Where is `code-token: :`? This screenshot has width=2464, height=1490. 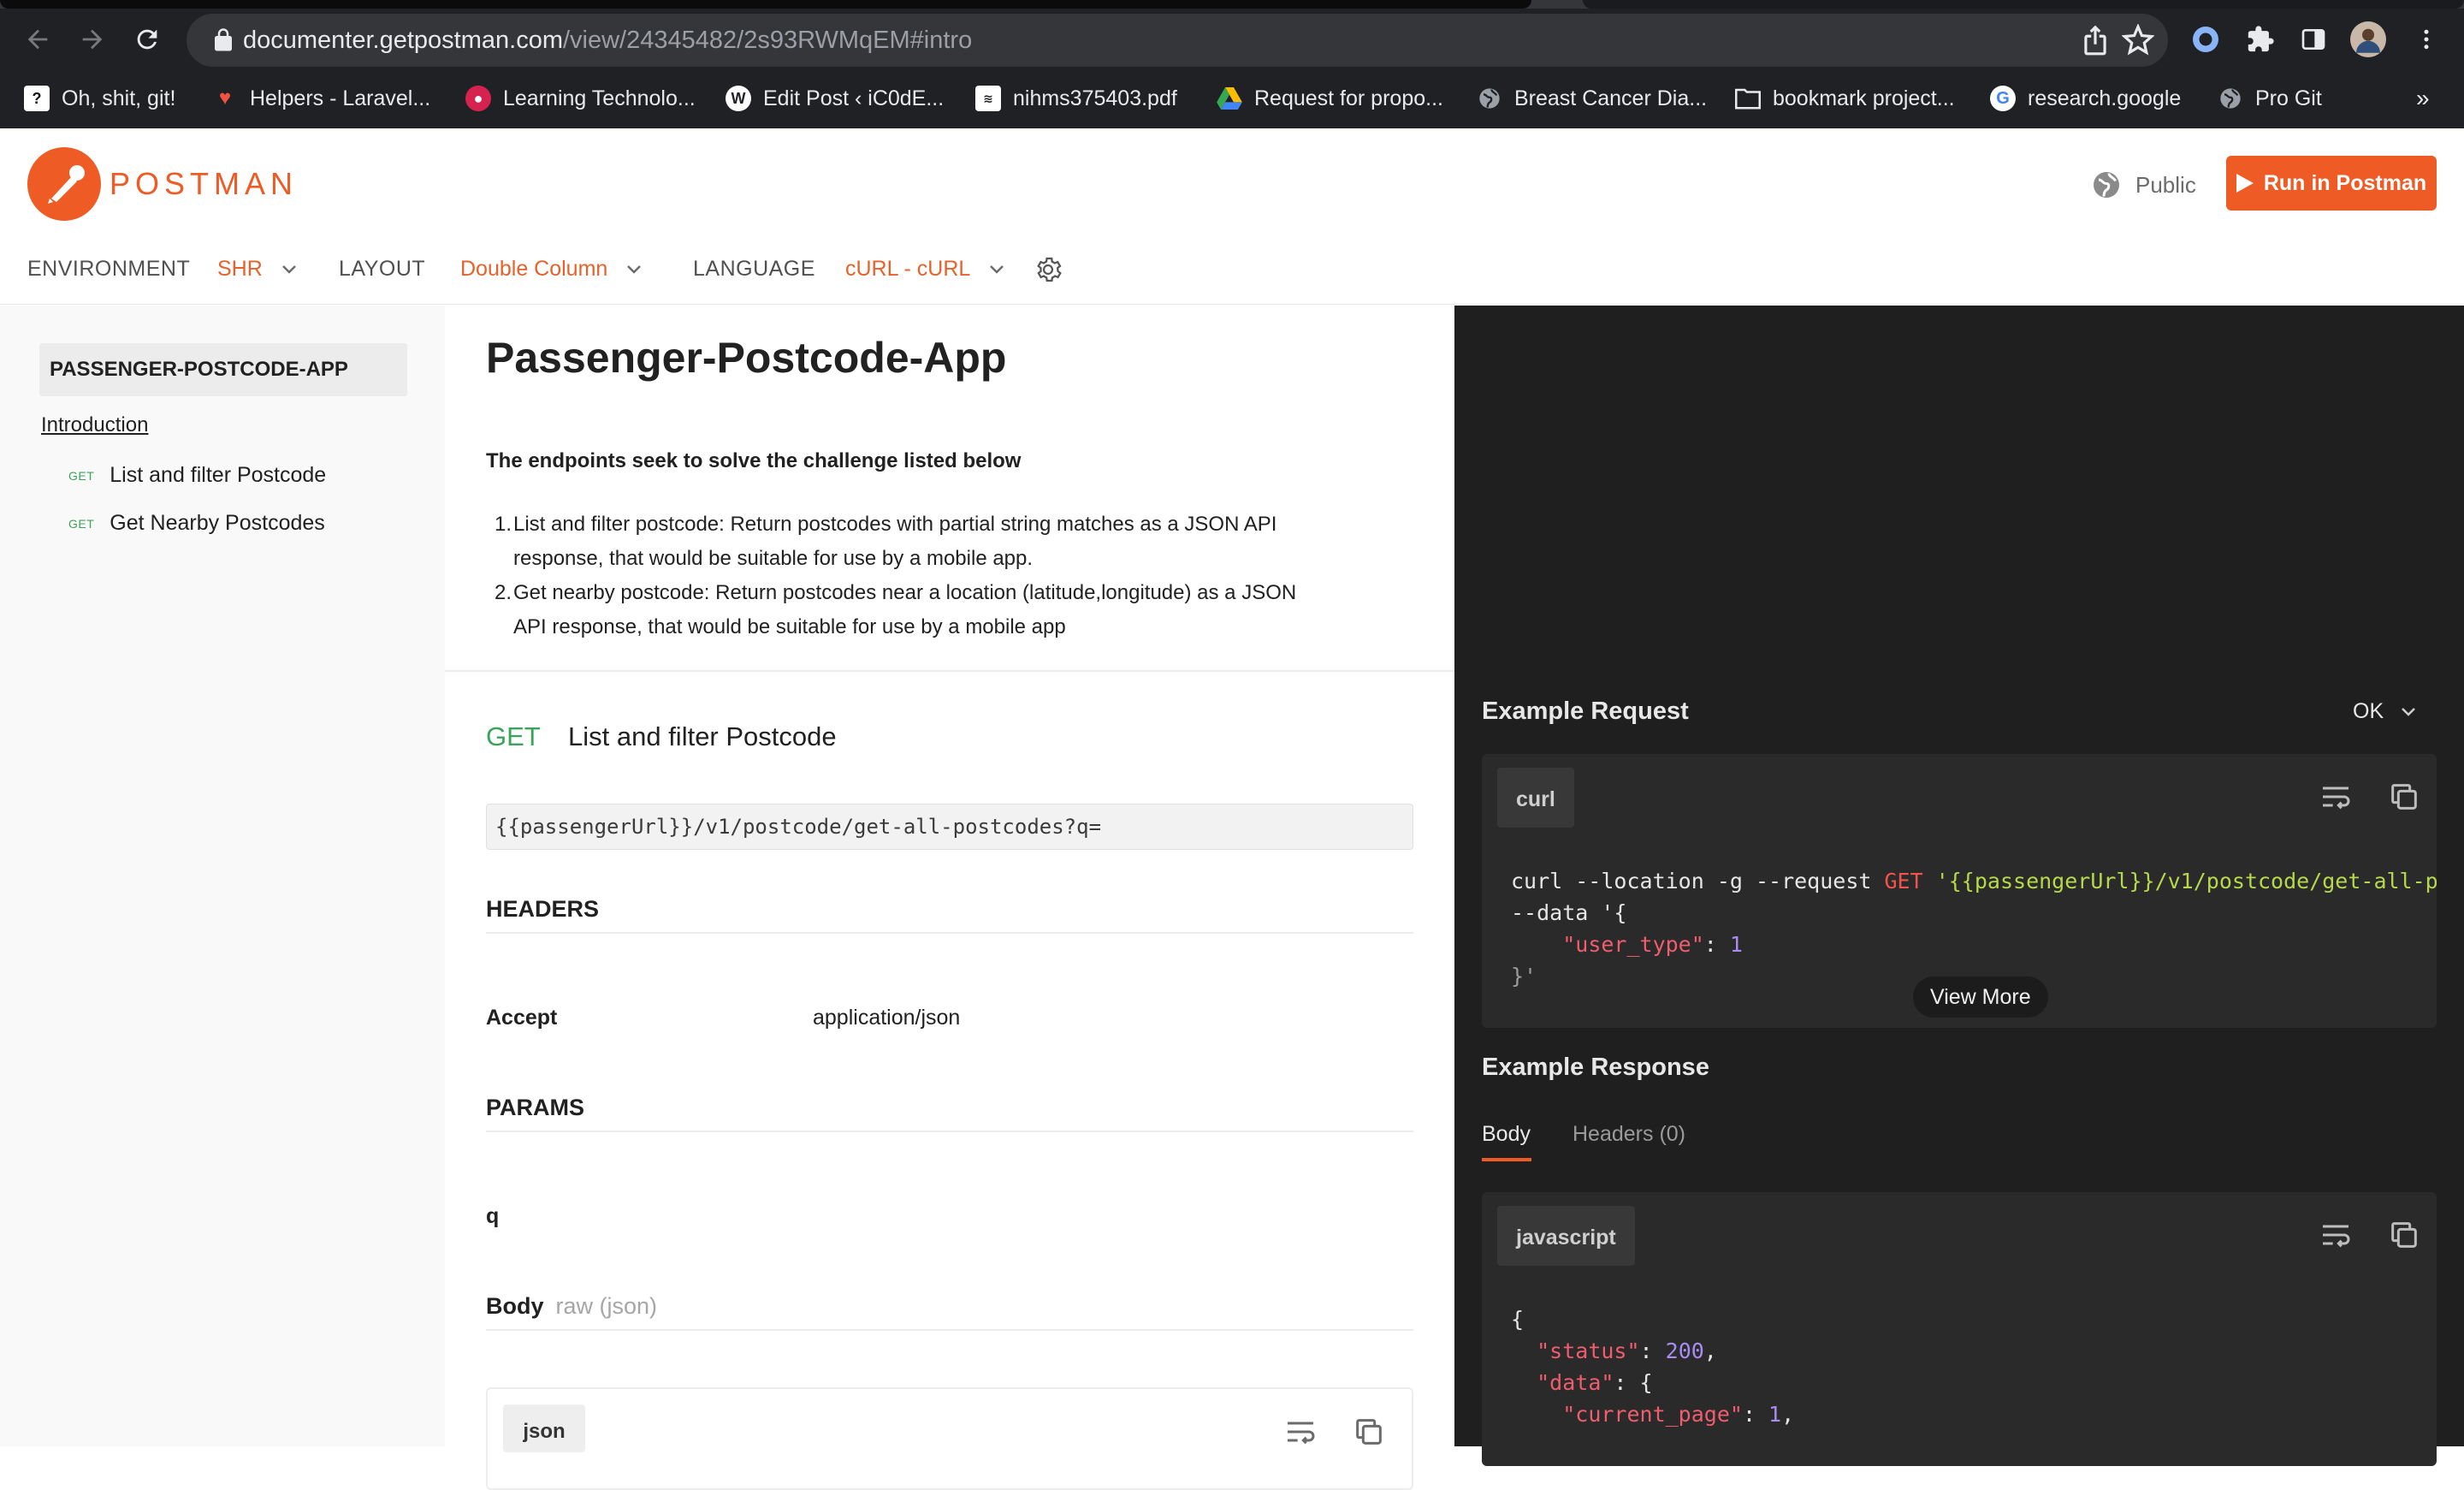 code-token: : is located at coordinates (1716, 944).